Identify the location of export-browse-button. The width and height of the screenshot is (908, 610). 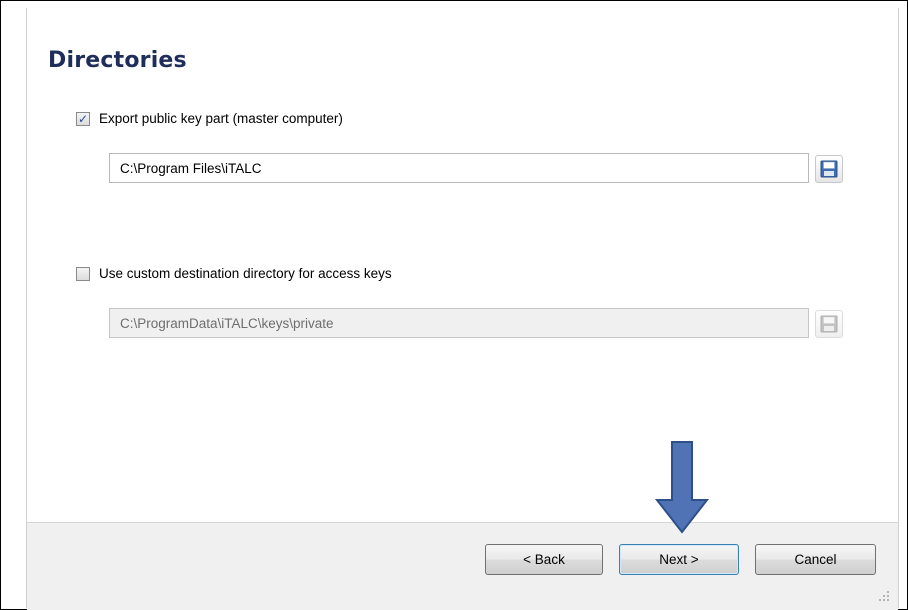
(829, 169).